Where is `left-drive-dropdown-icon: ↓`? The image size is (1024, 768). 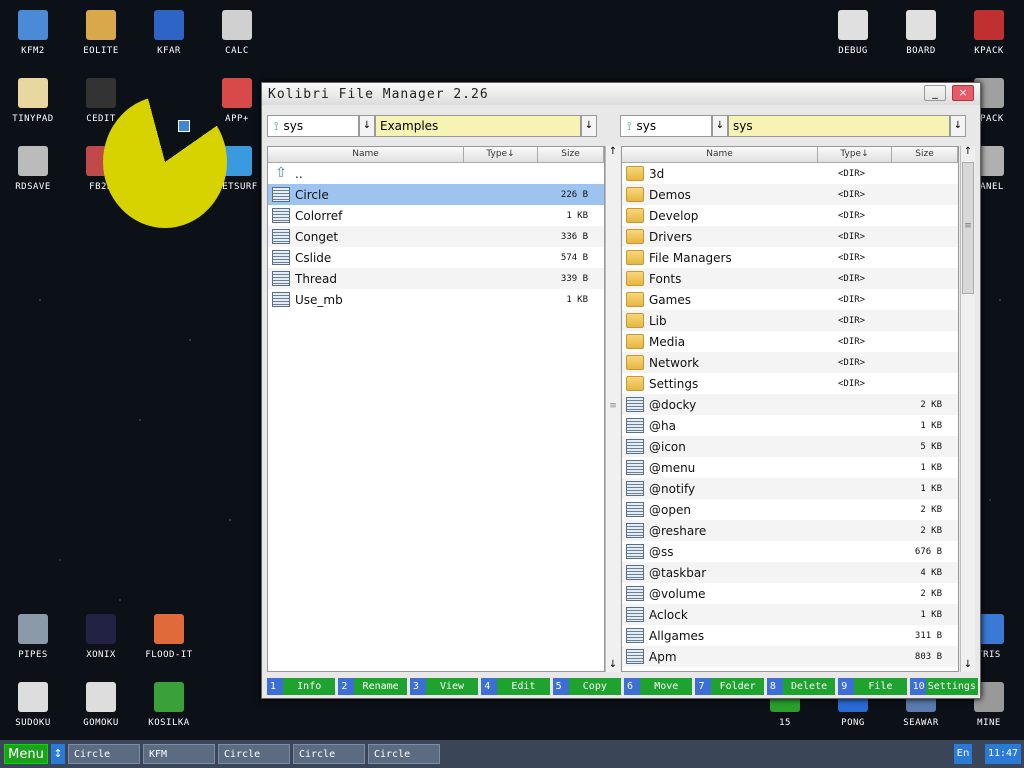 left-drive-dropdown-icon: ↓ is located at coordinates (367, 126).